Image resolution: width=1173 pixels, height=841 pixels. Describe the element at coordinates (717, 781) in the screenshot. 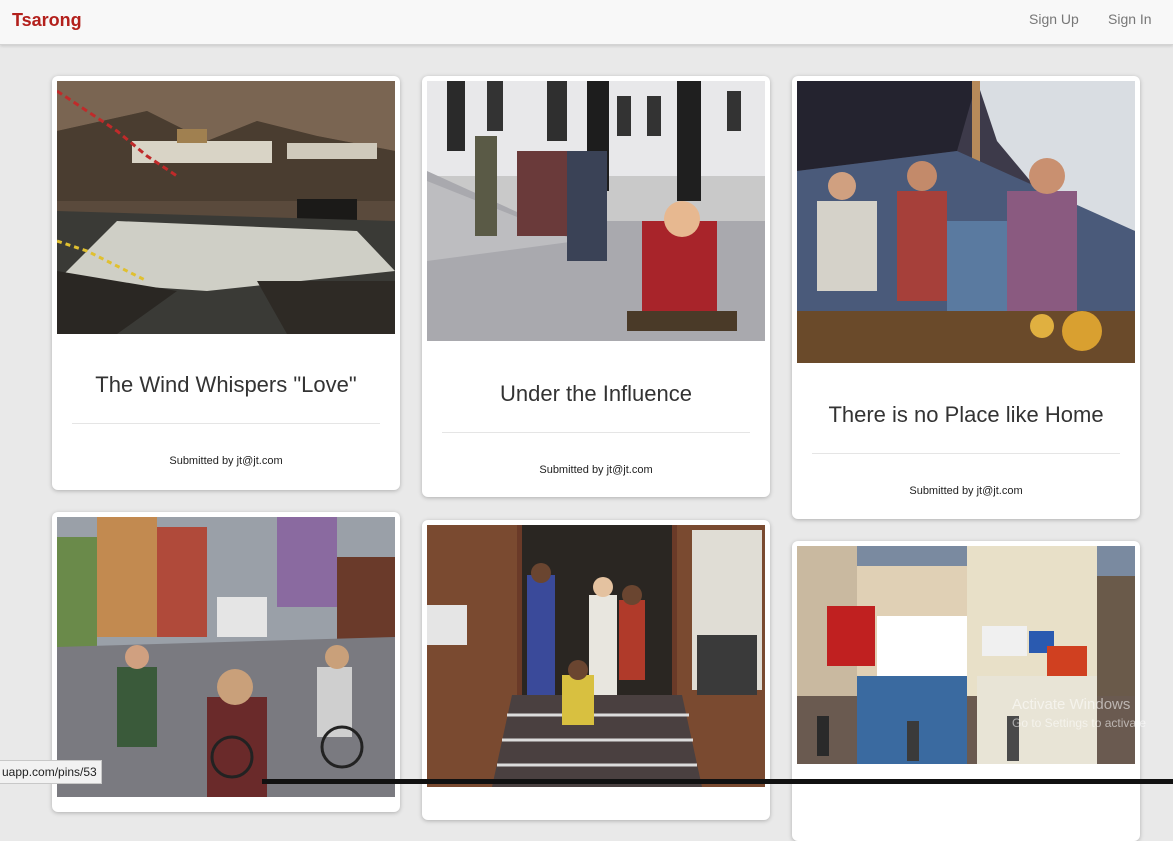

I see `bottom-edge-strip` at that location.